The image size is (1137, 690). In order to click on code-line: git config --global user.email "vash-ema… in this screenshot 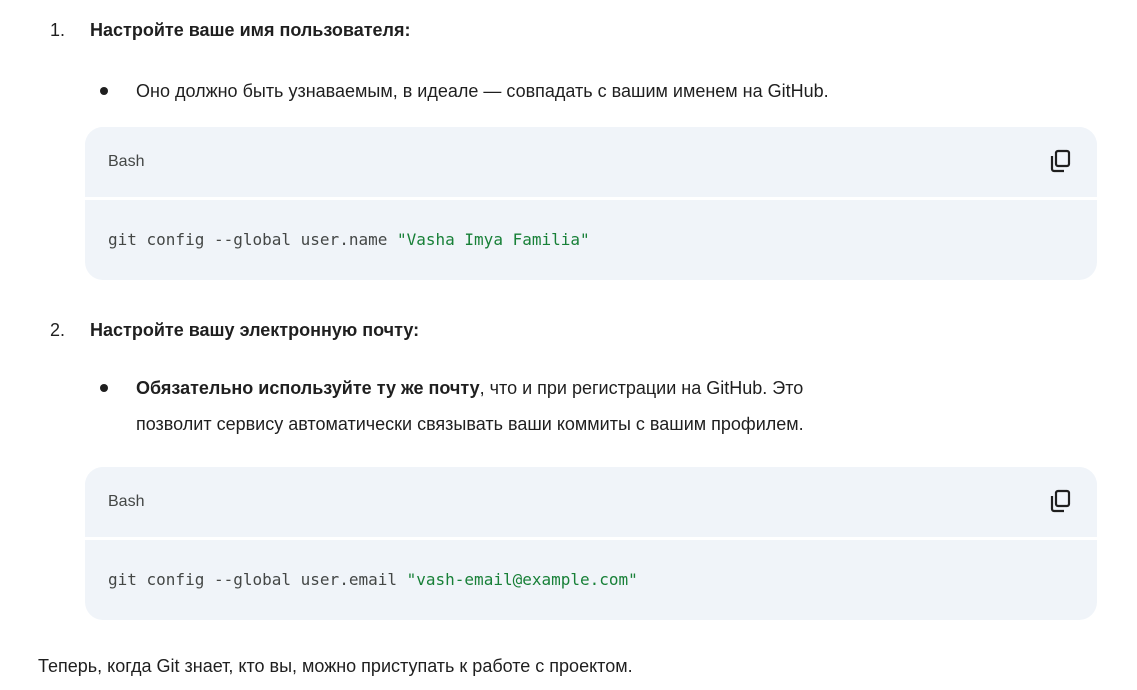, I will do `click(373, 580)`.